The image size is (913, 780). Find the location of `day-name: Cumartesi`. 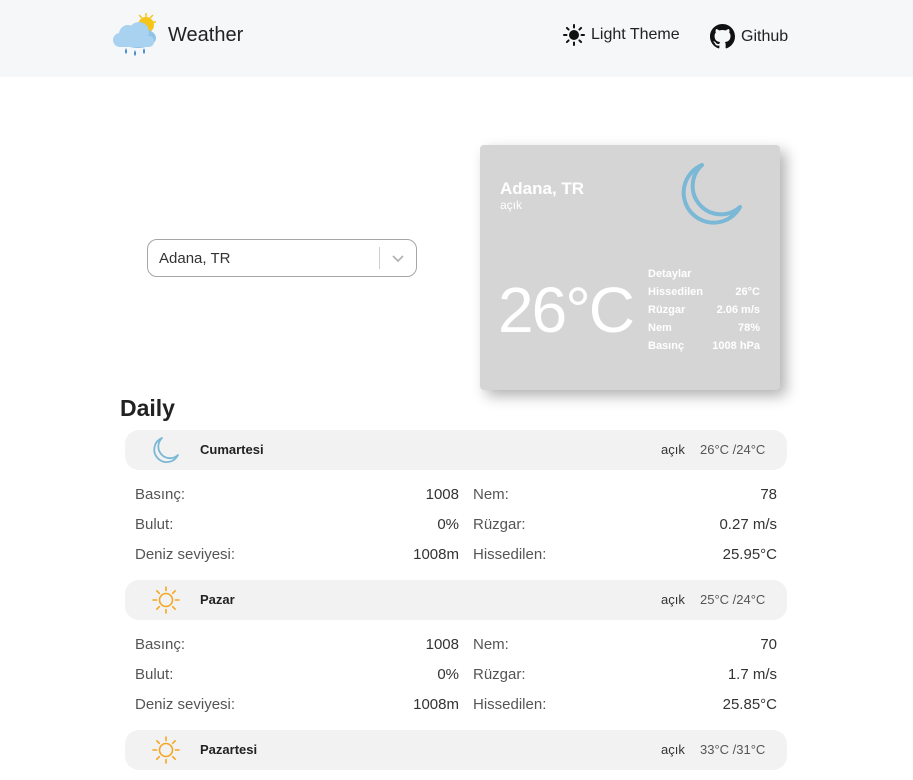

day-name: Cumartesi is located at coordinates (232, 449).